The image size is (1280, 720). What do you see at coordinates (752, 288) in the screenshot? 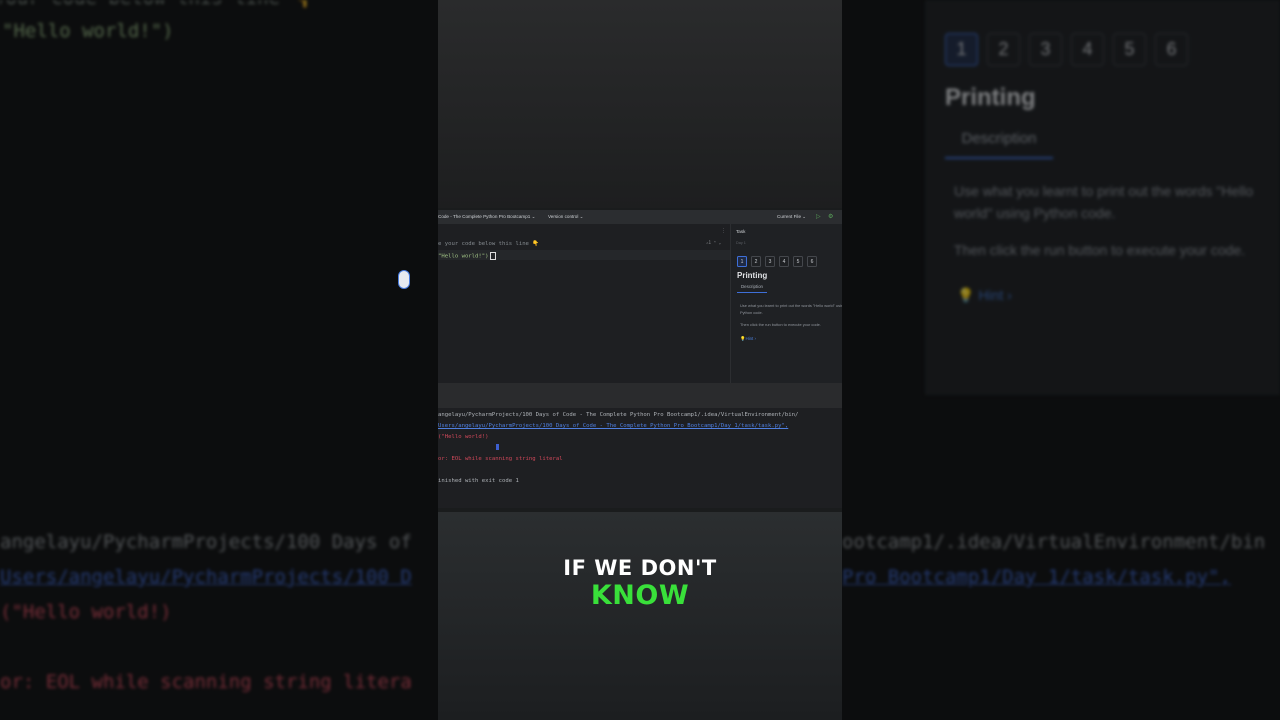
I see `tab-description: Description` at bounding box center [752, 288].